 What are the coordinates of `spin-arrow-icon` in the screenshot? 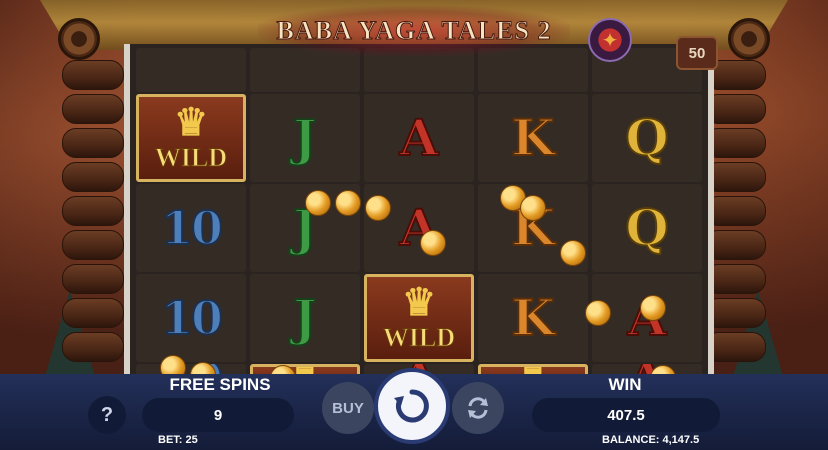 It's located at (411, 406).